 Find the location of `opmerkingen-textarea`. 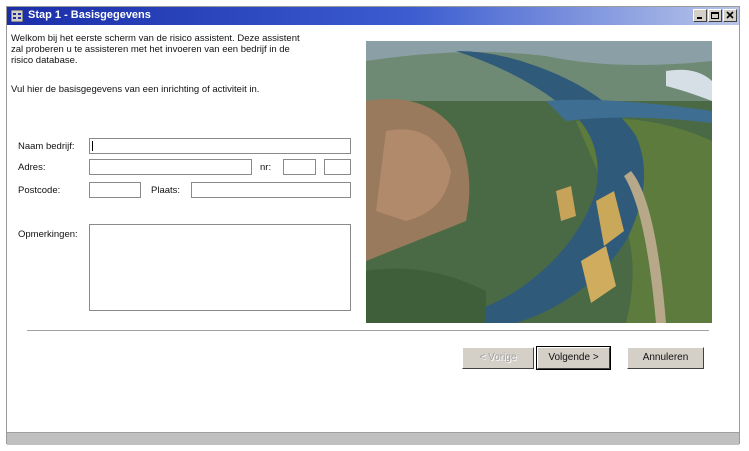

opmerkingen-textarea is located at coordinates (220, 267).